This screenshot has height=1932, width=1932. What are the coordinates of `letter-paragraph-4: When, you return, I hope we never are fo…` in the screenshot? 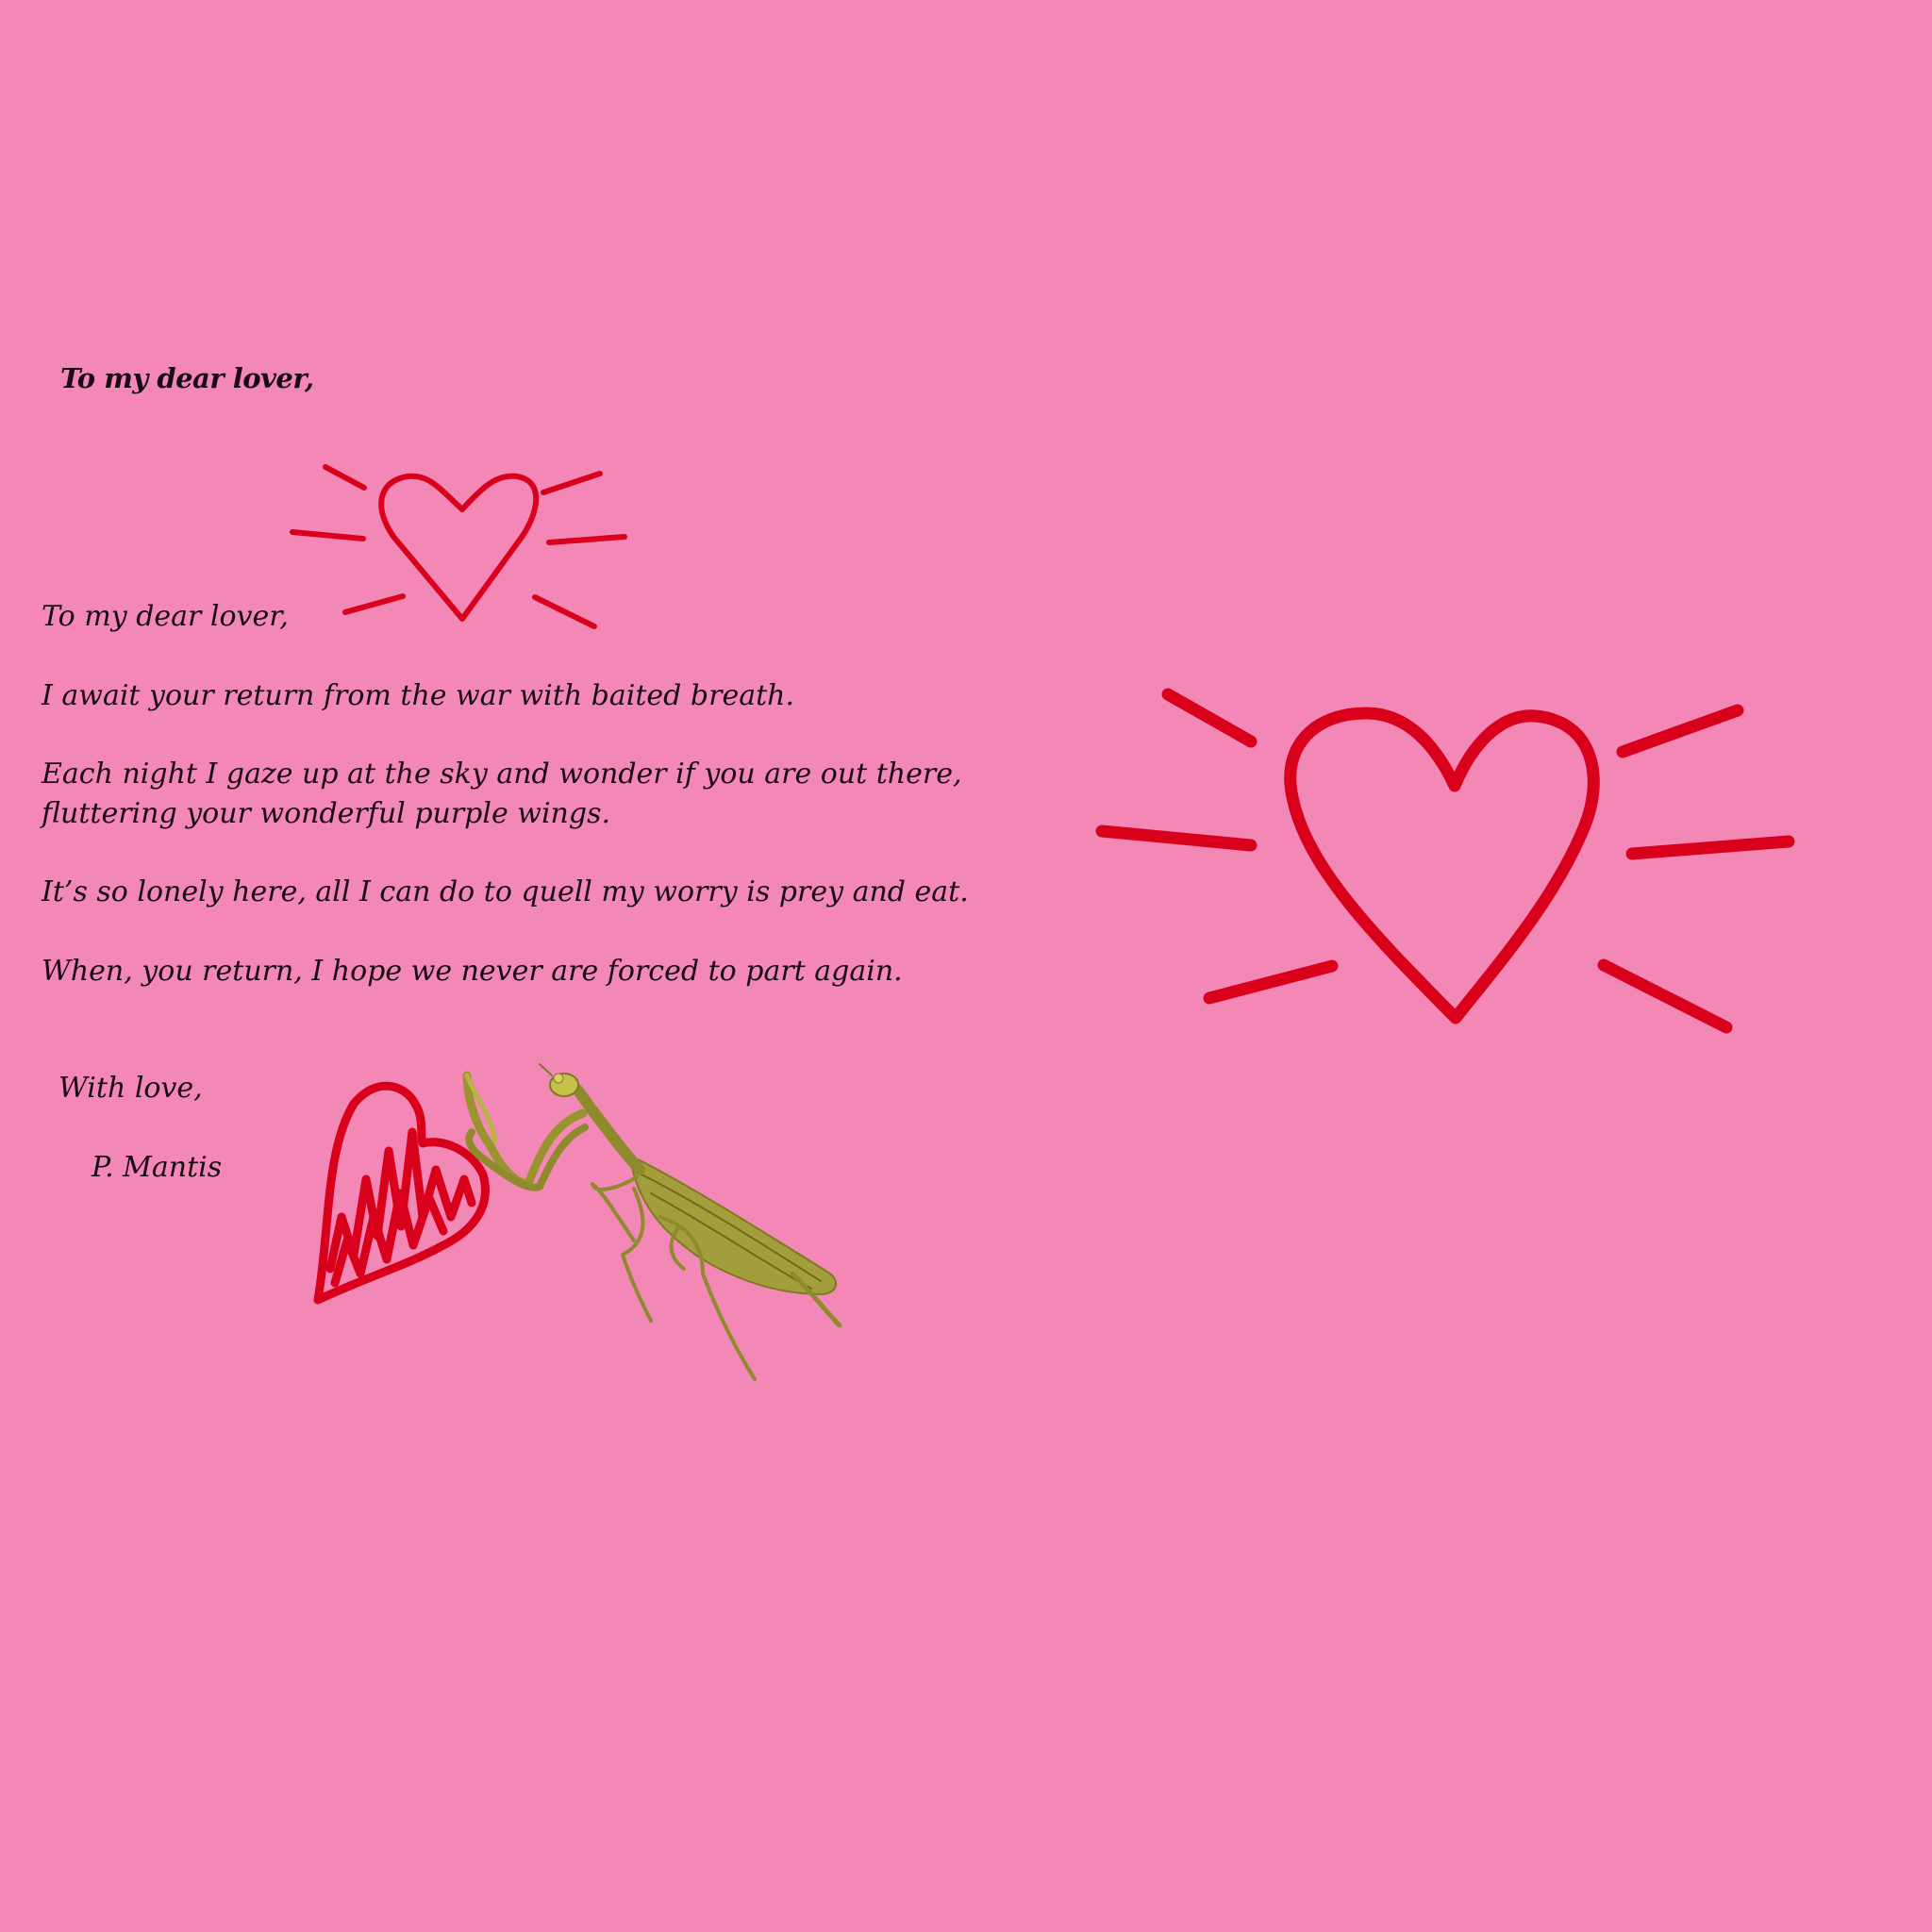 It's located at (473, 971).